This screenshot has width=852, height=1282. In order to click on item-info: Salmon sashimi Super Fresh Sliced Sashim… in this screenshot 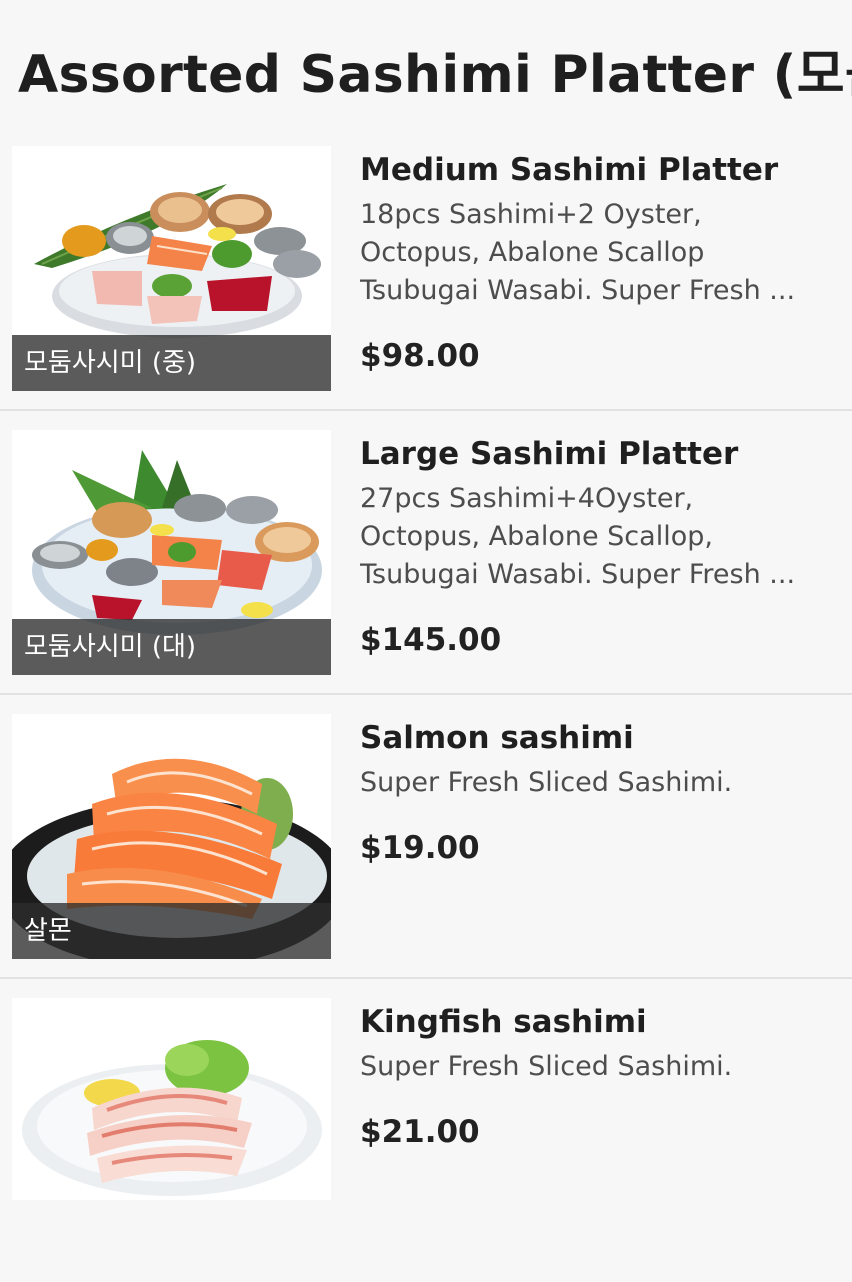, I will do `click(602, 758)`.